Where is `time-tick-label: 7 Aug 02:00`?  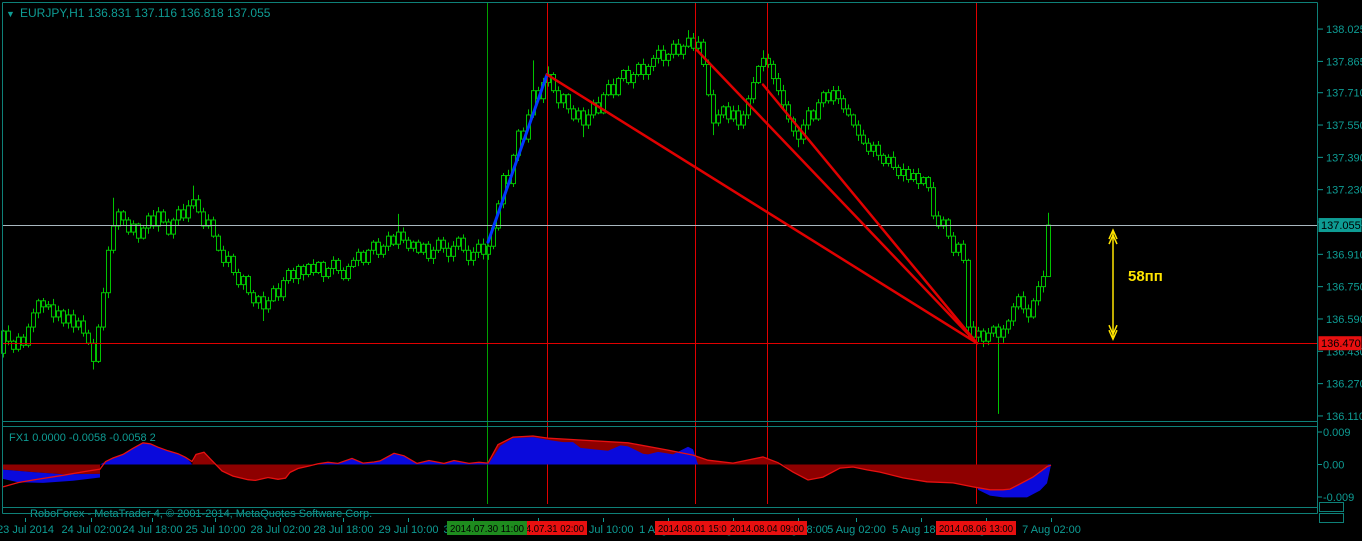 time-tick-label: 7 Aug 02:00 is located at coordinates (1051, 530).